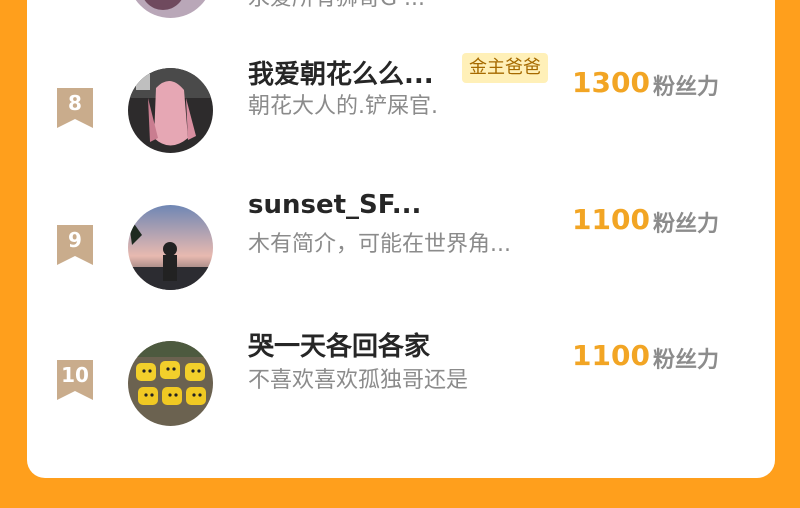  Describe the element at coordinates (358, 380) in the screenshot. I see `bio-text: 不喜欢喜欢孤独哥还是` at that location.